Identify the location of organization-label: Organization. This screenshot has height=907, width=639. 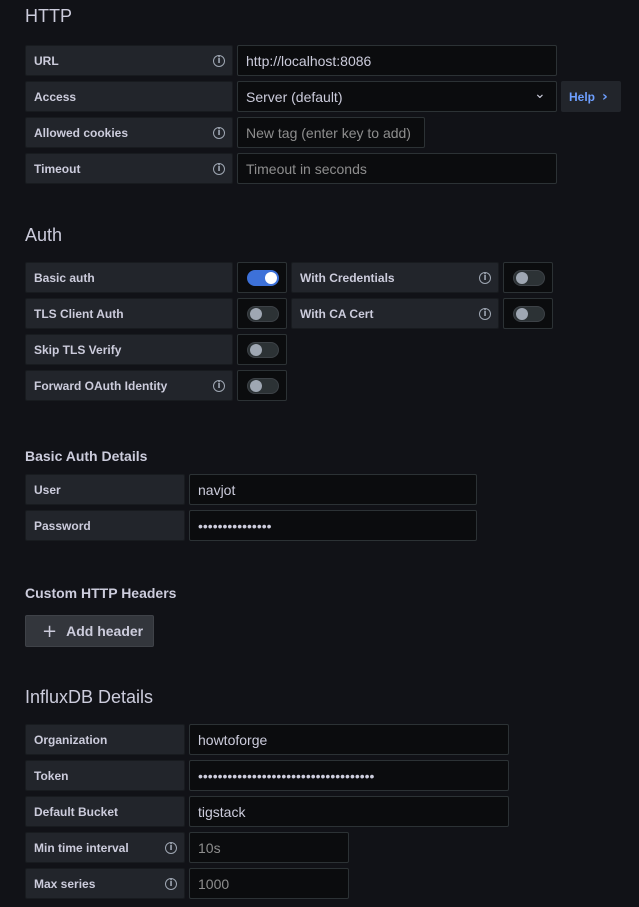
(105, 739).